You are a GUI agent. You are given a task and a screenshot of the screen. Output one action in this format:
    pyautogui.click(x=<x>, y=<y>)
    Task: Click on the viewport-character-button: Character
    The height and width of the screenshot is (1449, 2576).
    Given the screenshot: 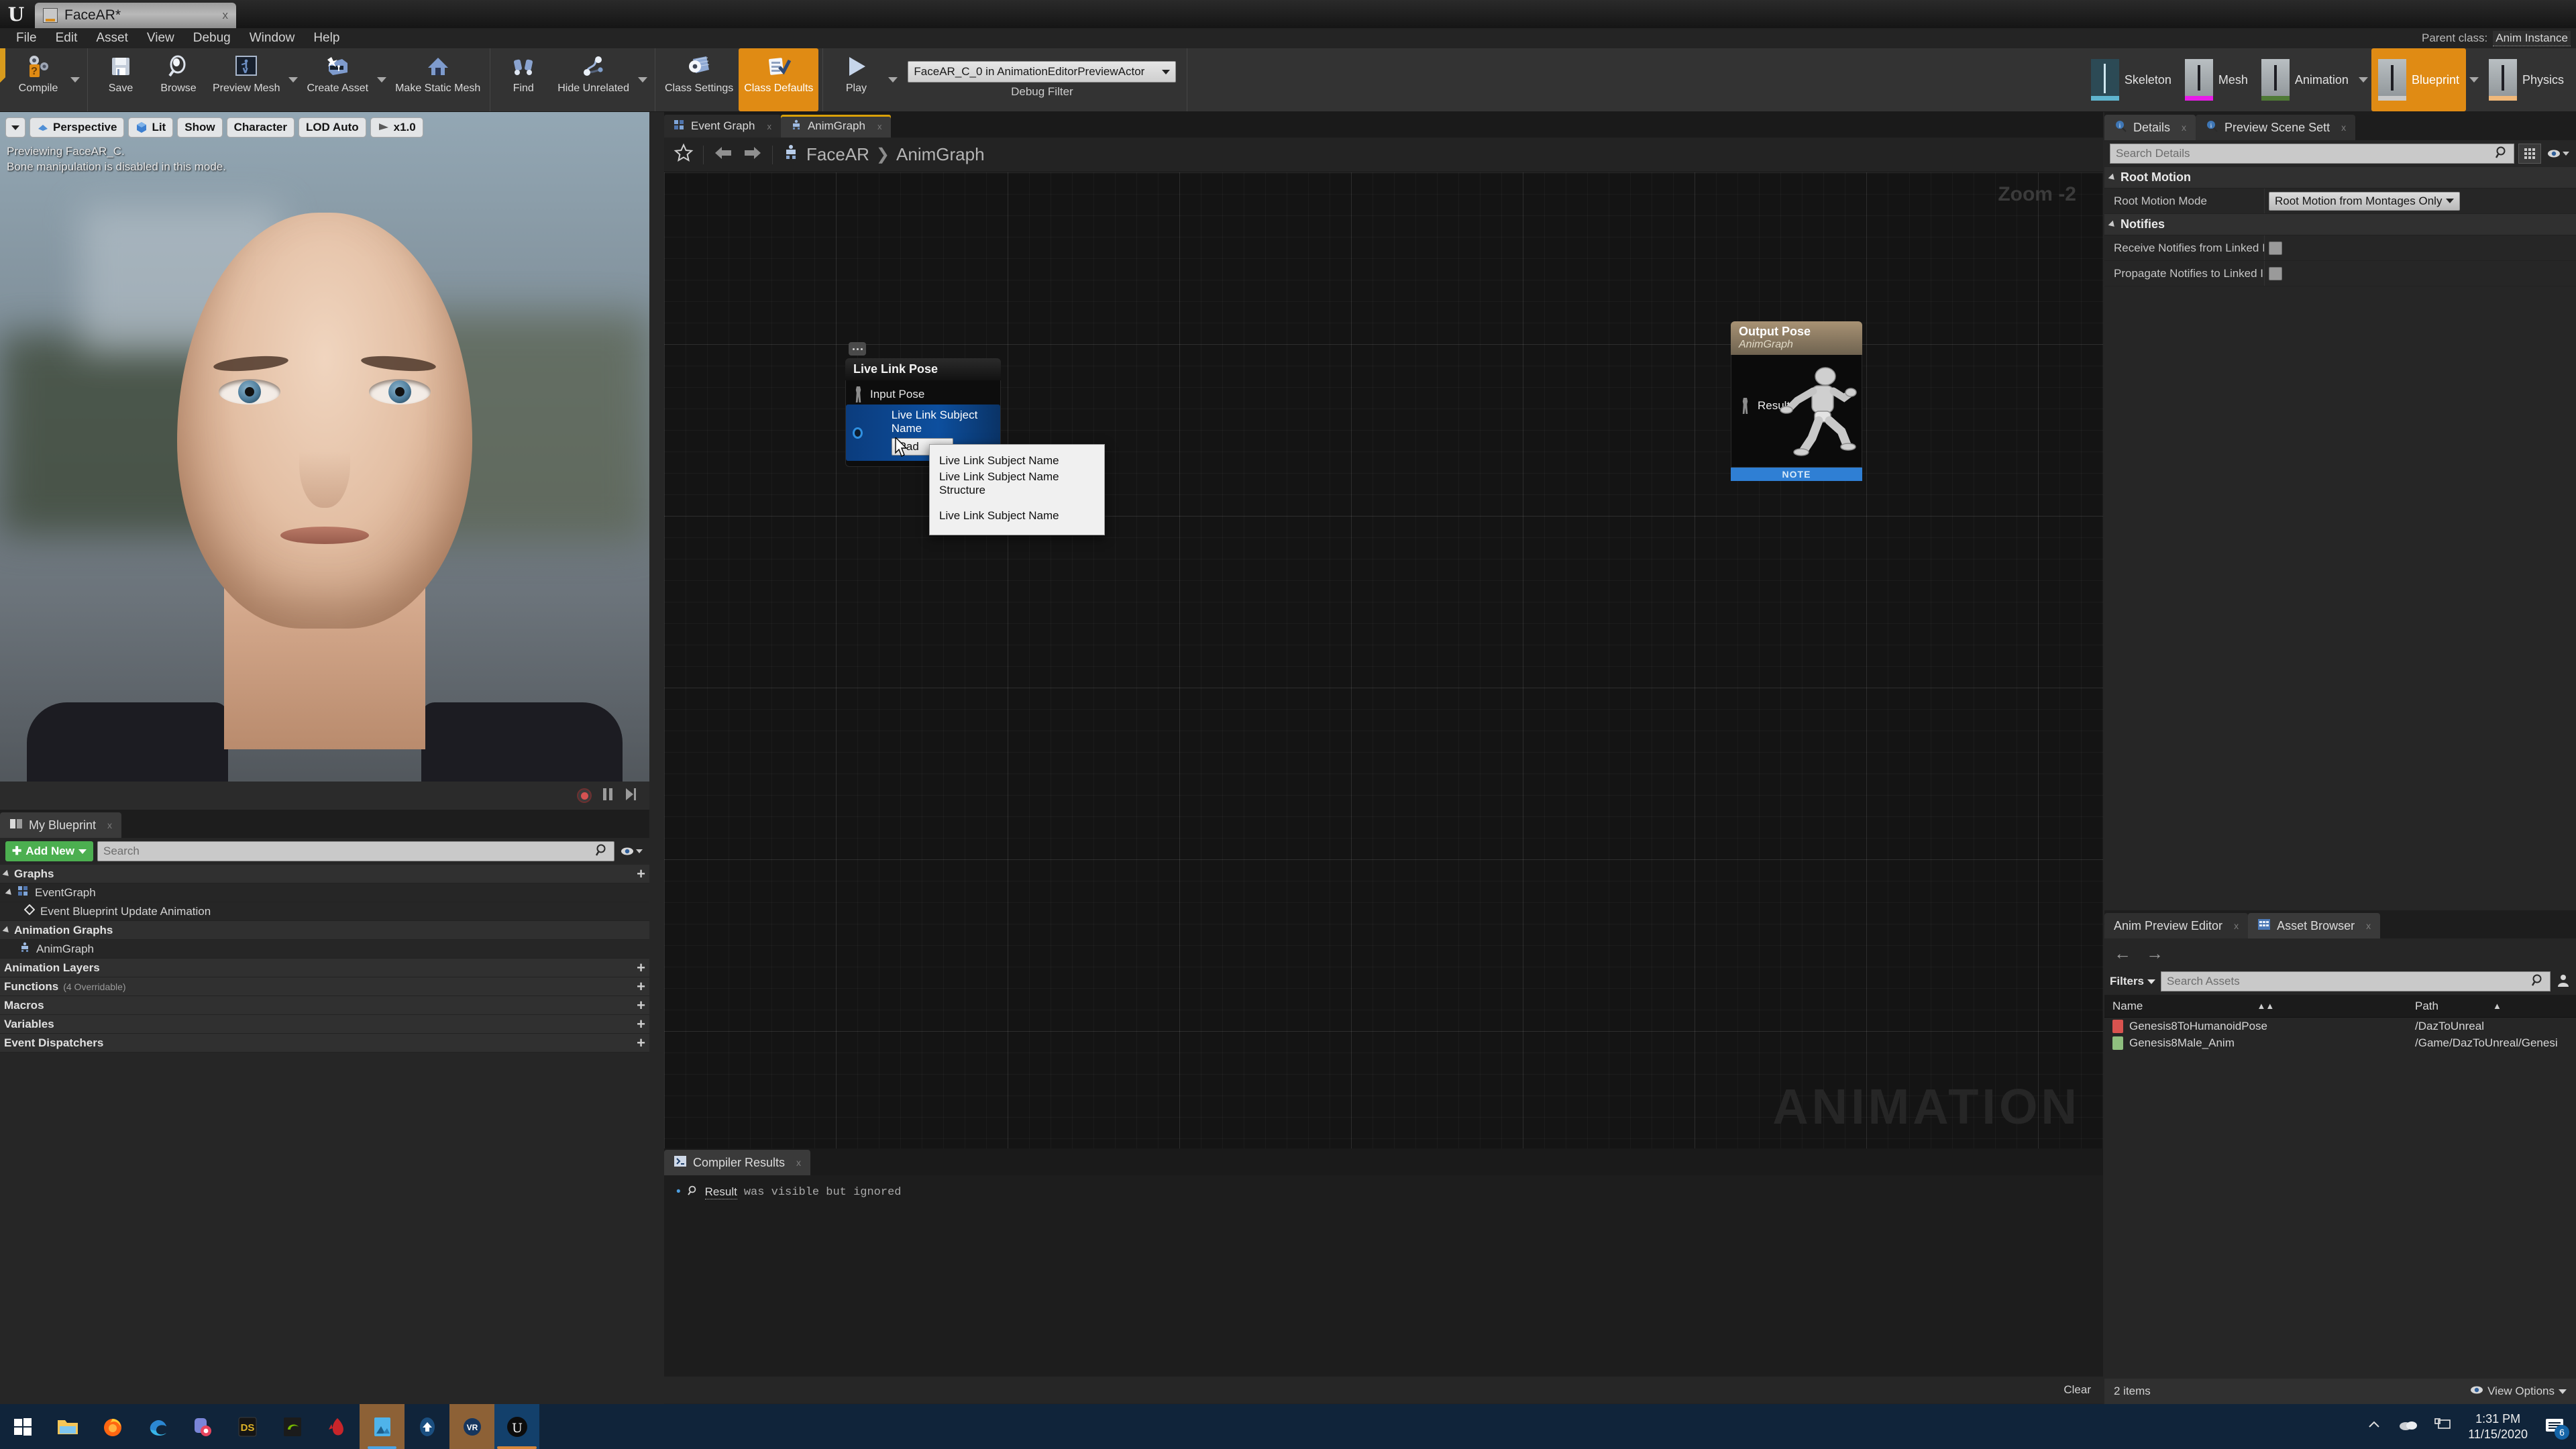 What is the action you would take?
    pyautogui.click(x=260, y=127)
    